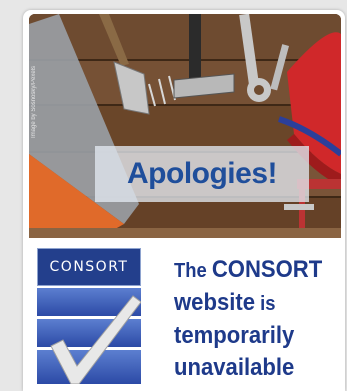 The height and width of the screenshot is (391, 347). Describe the element at coordinates (234, 335) in the screenshot. I see `message-line-3: temporarily` at that location.